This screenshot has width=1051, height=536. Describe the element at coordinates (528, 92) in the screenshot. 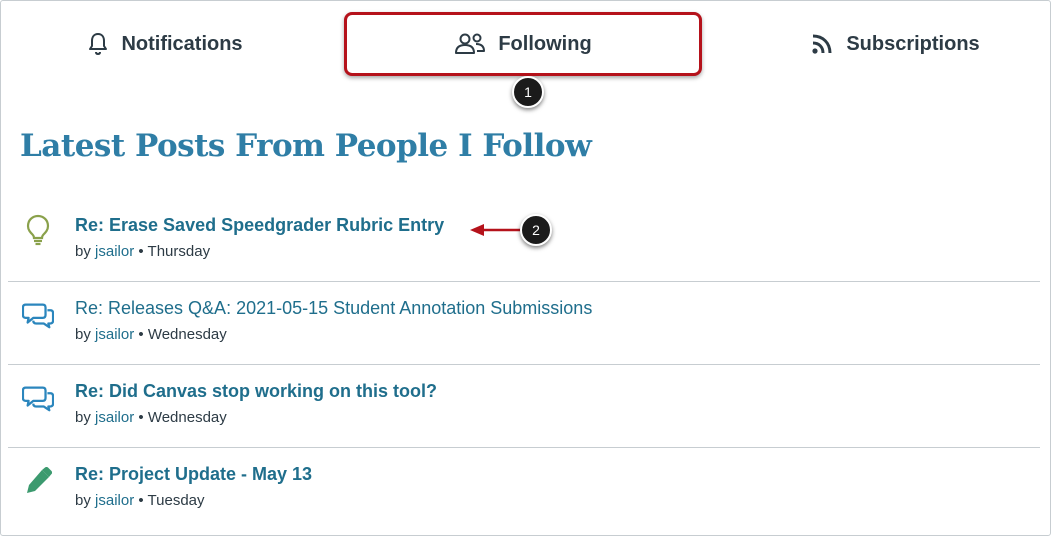

I see `step-callout-1: 1` at that location.